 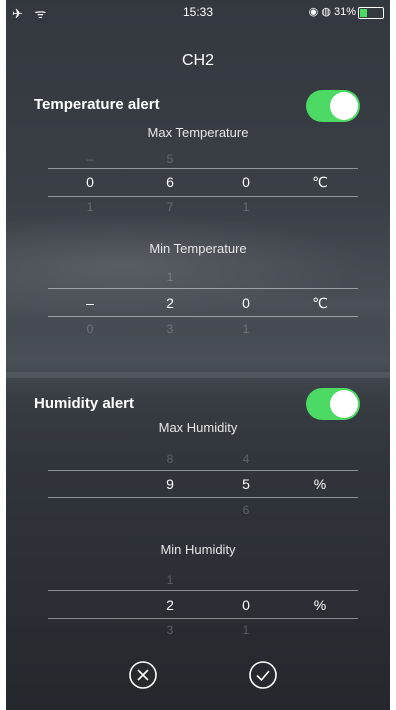 What do you see at coordinates (207, 303) in the screenshot?
I see `picker-row-selected: – 2 0 ℃` at bounding box center [207, 303].